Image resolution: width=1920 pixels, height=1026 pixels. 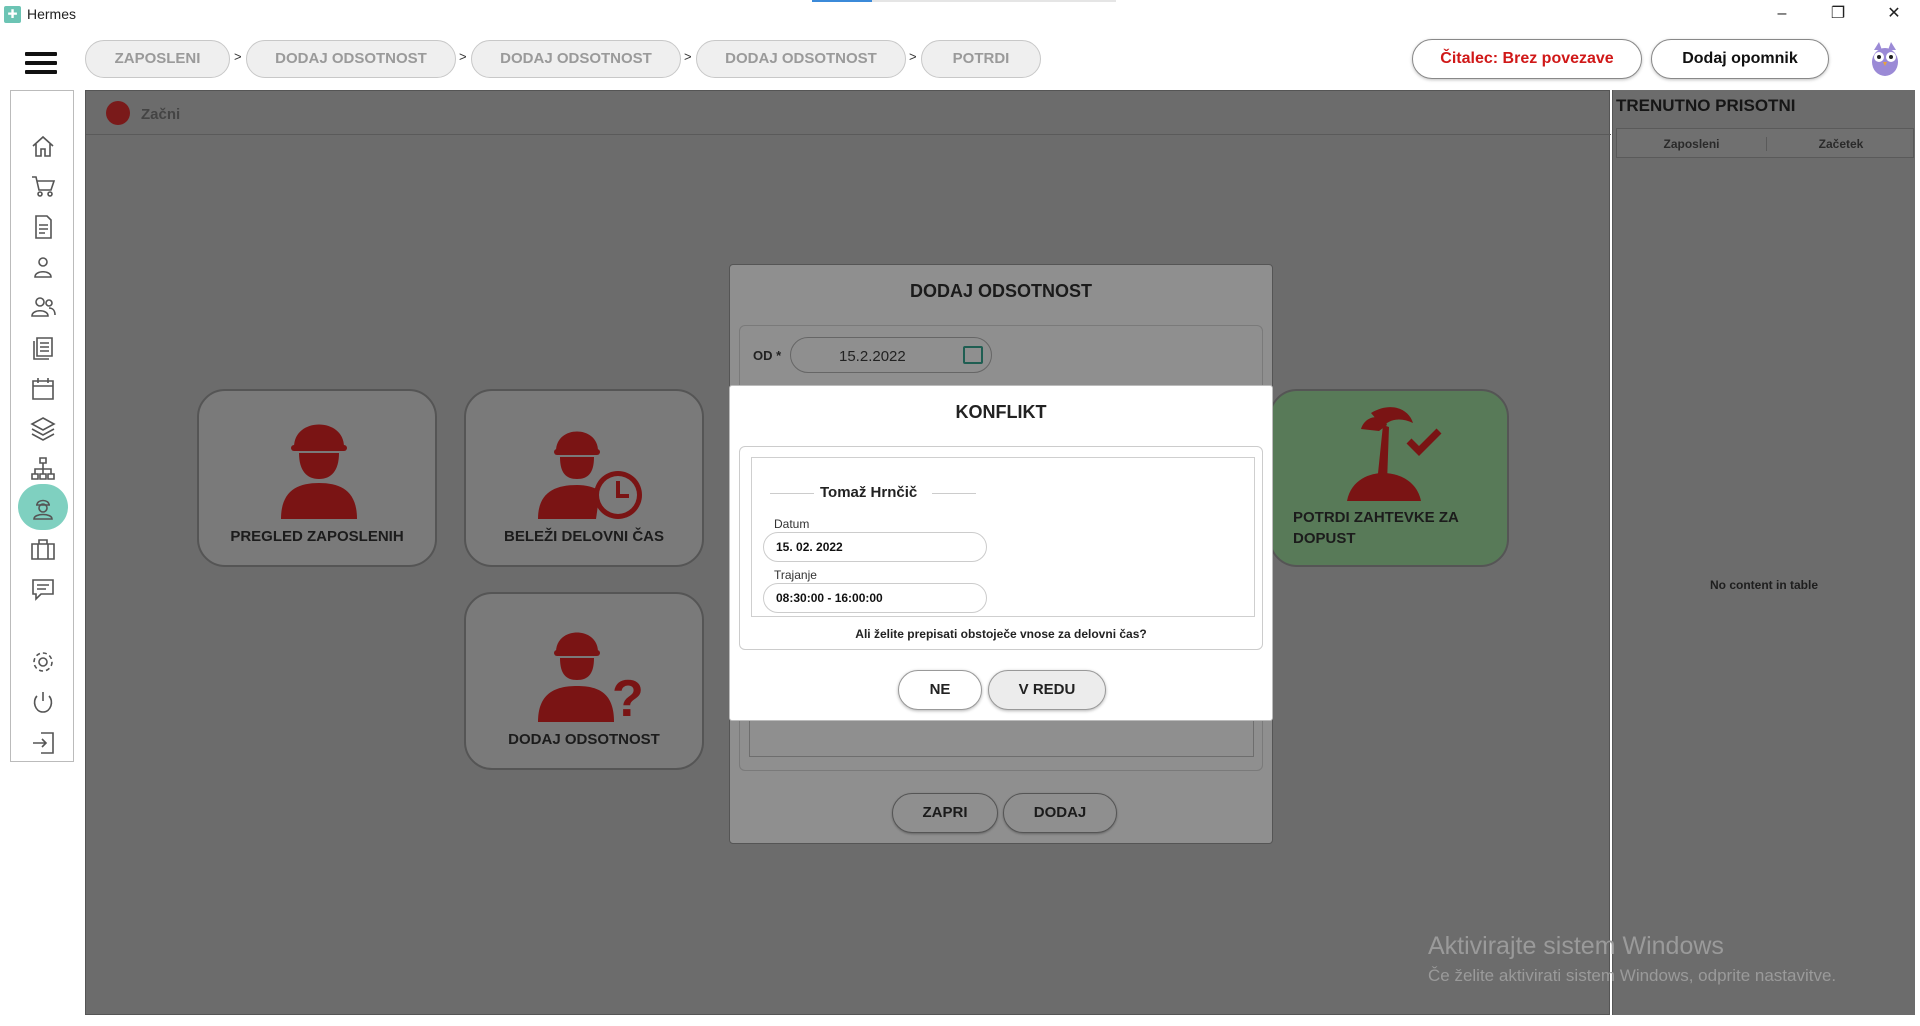 What do you see at coordinates (43, 348) in the screenshot?
I see `list-icon` at bounding box center [43, 348].